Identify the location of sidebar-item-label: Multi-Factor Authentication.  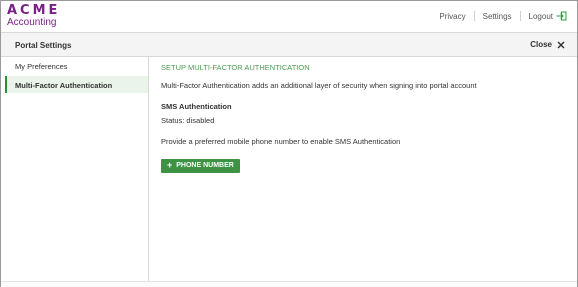
(64, 85).